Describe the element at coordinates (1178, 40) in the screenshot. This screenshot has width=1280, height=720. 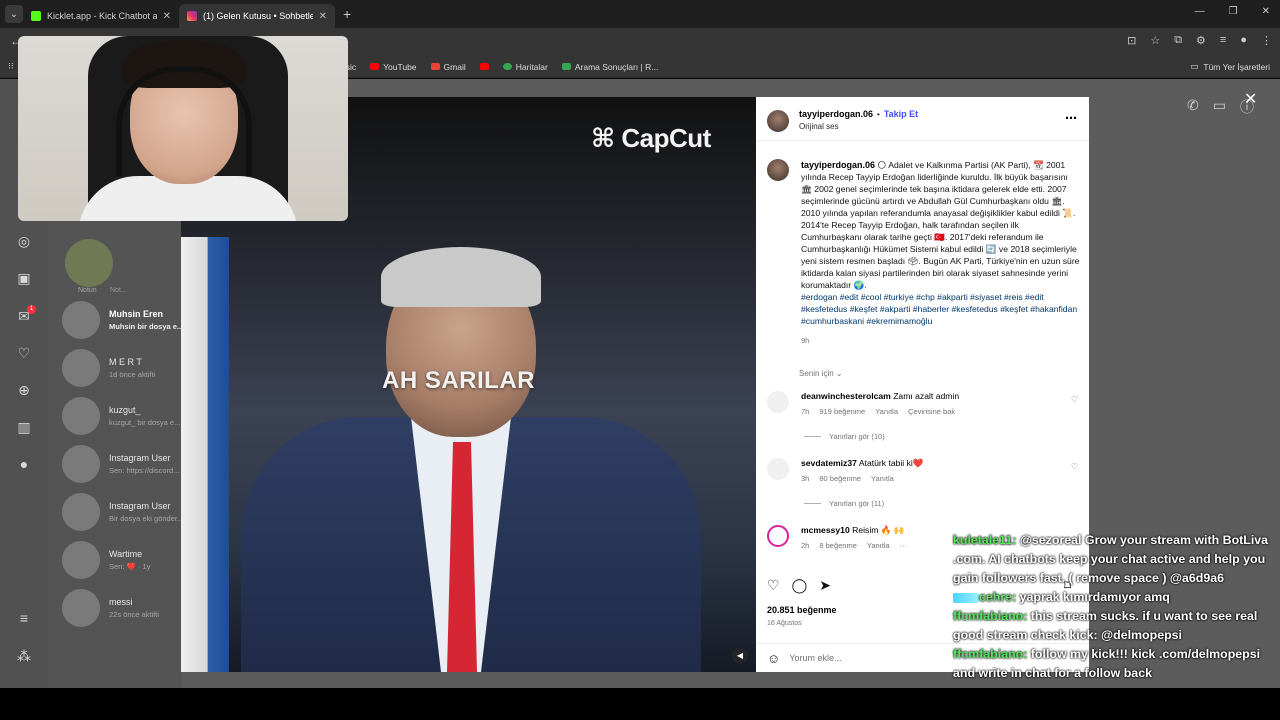
I see `translate-icon: ⧉` at that location.